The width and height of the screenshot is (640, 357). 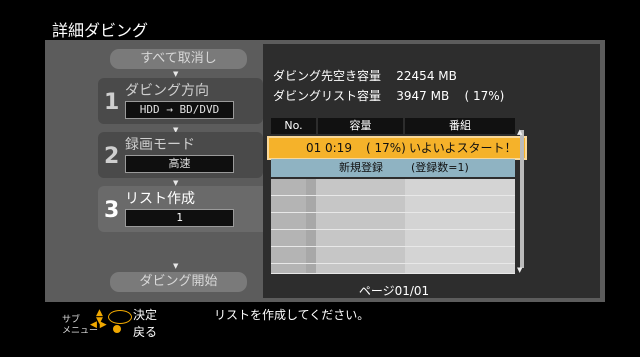 I want to click on list-capacity-label: ダビングリスト容量, so click(x=327, y=96).